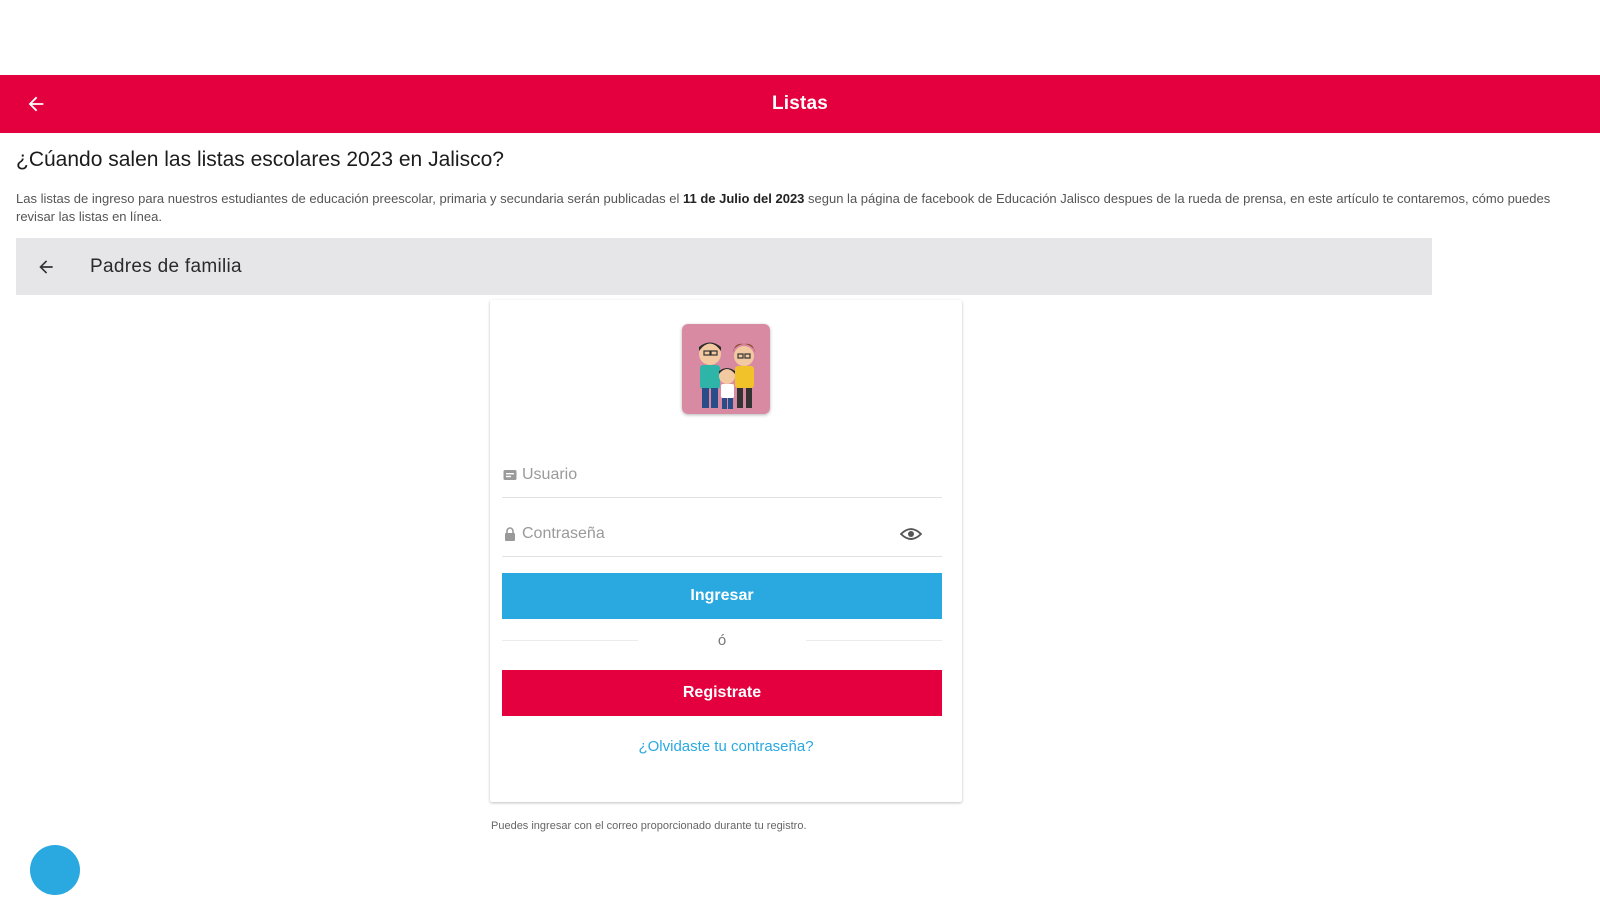  I want to click on app-bar: Listas, so click(800, 104).